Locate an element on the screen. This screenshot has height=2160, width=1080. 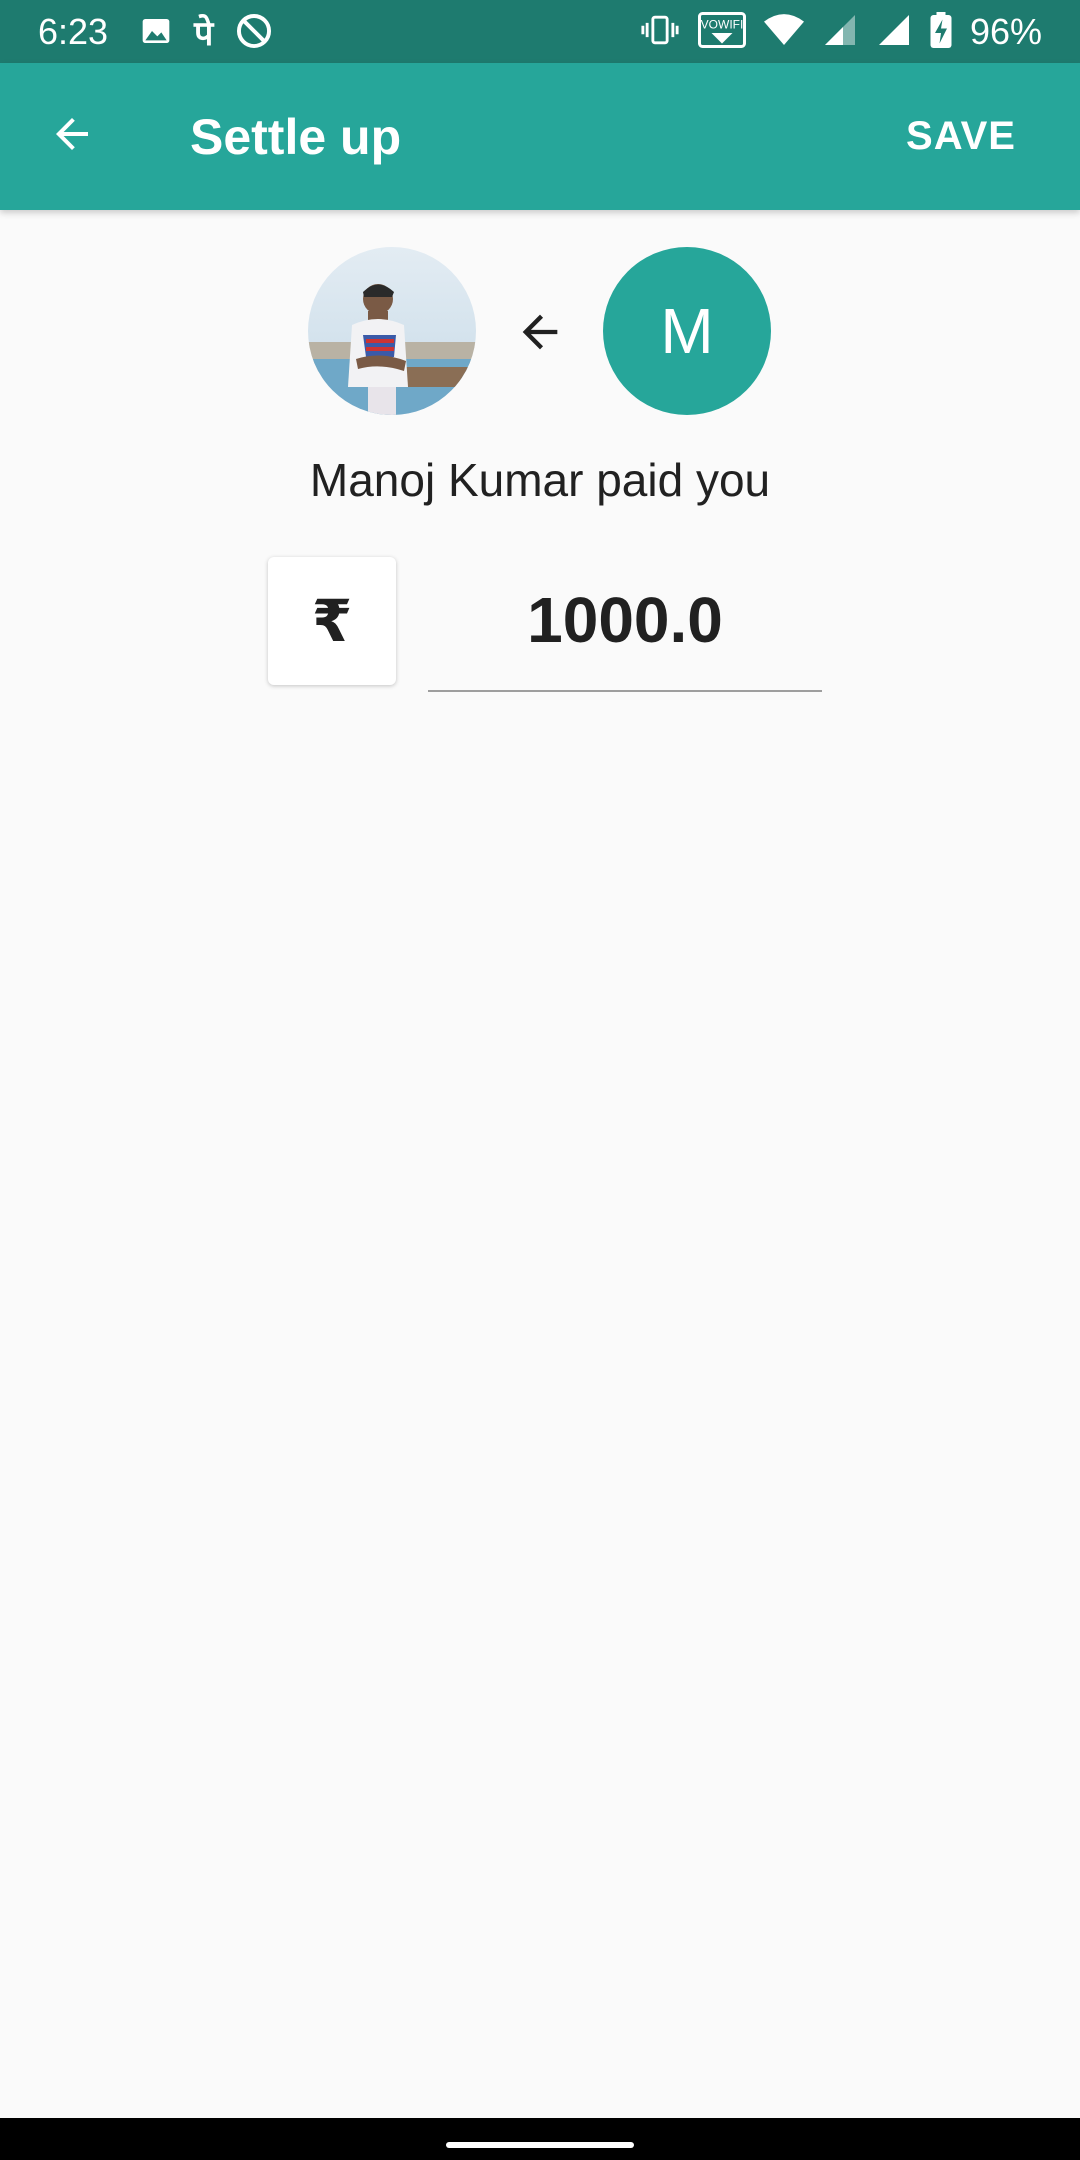
home-gesture-handle is located at coordinates (540, 2145).